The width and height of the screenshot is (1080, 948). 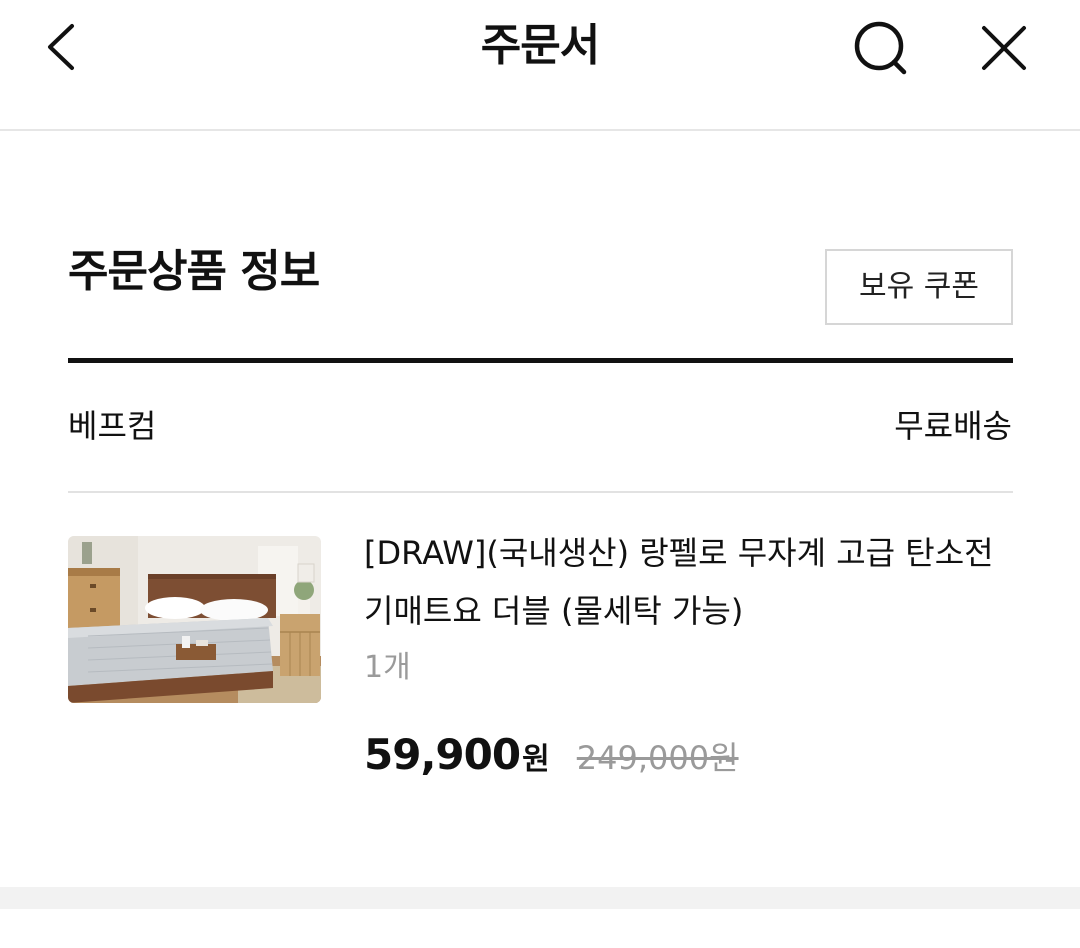 I want to click on close-button, so click(x=1004, y=48).